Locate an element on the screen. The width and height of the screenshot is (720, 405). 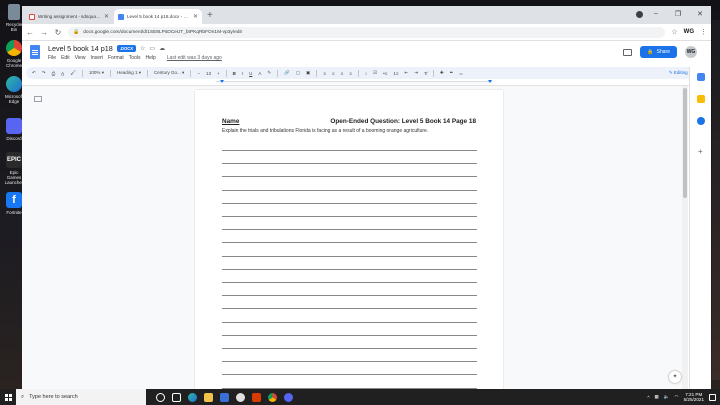
font-size-input: 13 is located at coordinates (208, 73).